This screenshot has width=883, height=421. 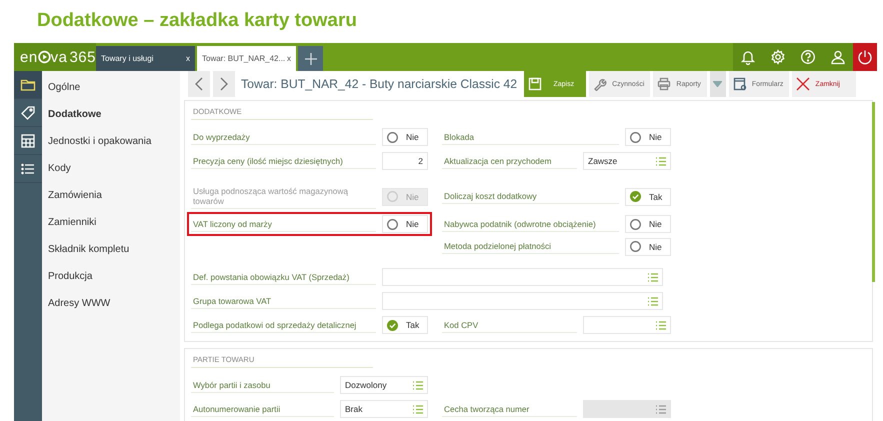 I want to click on field-label: Cecha tworząca numer, so click(x=487, y=409).